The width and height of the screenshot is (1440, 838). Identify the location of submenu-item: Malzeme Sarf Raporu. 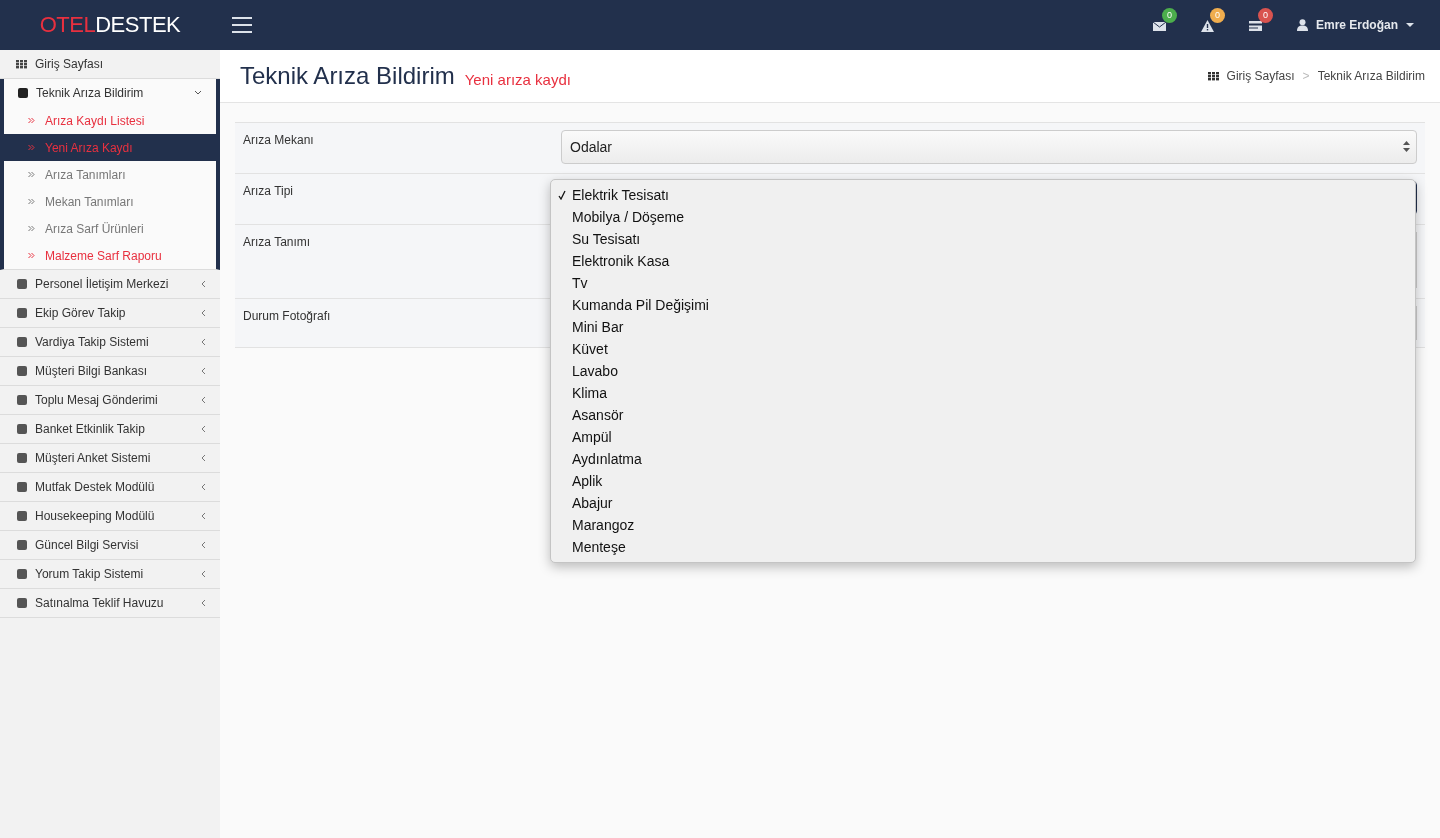
(110, 255).